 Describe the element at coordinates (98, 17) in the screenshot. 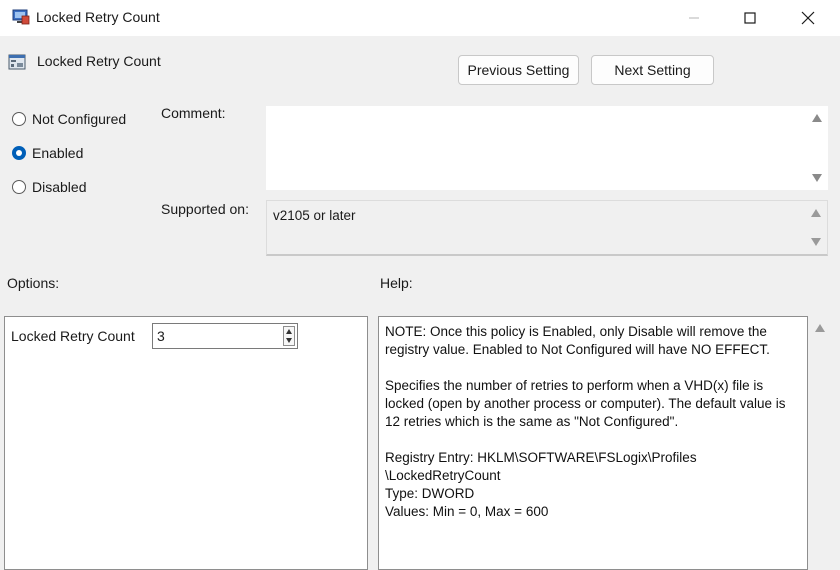

I see `window-title: Locked Retry Count` at that location.